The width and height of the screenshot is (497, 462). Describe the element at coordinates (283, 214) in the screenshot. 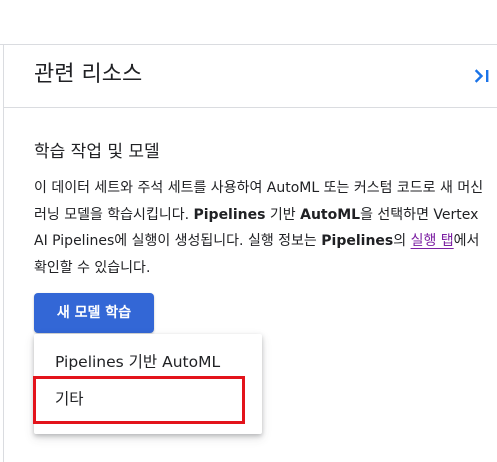

I see `desc-text: 기반` at that location.